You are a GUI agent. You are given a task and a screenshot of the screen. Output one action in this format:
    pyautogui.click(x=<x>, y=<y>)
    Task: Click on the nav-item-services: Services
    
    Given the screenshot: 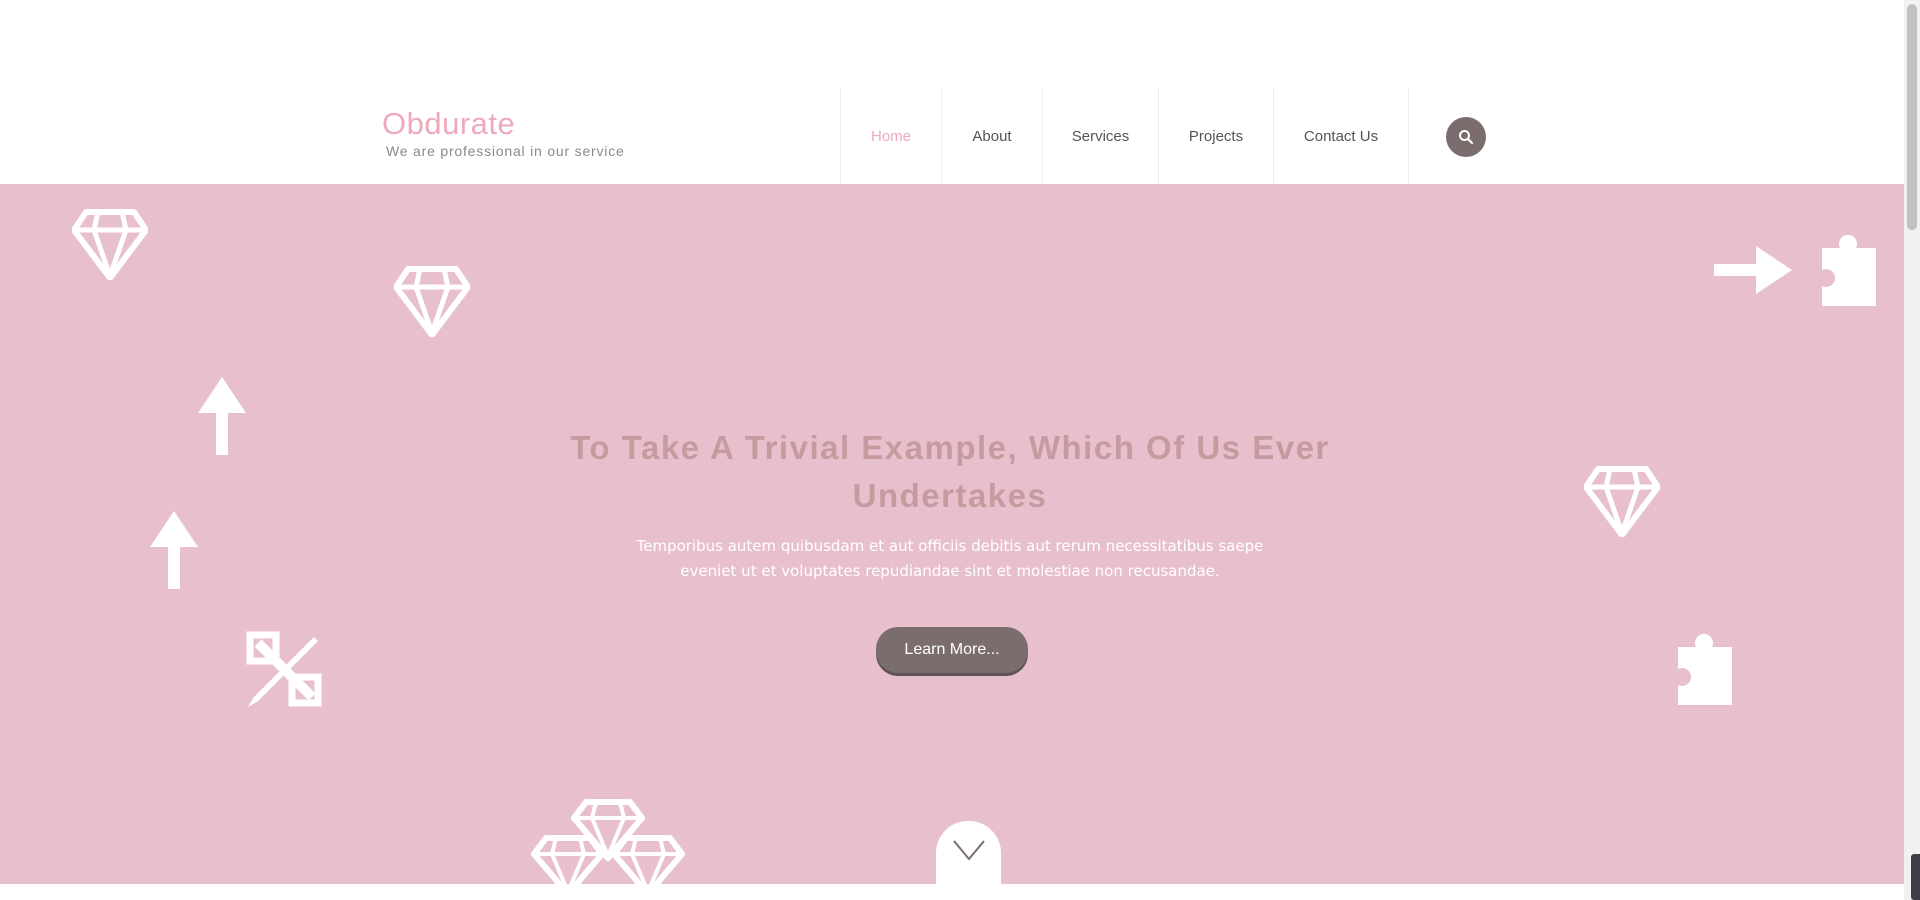 What is the action you would take?
    pyautogui.click(x=1100, y=136)
    